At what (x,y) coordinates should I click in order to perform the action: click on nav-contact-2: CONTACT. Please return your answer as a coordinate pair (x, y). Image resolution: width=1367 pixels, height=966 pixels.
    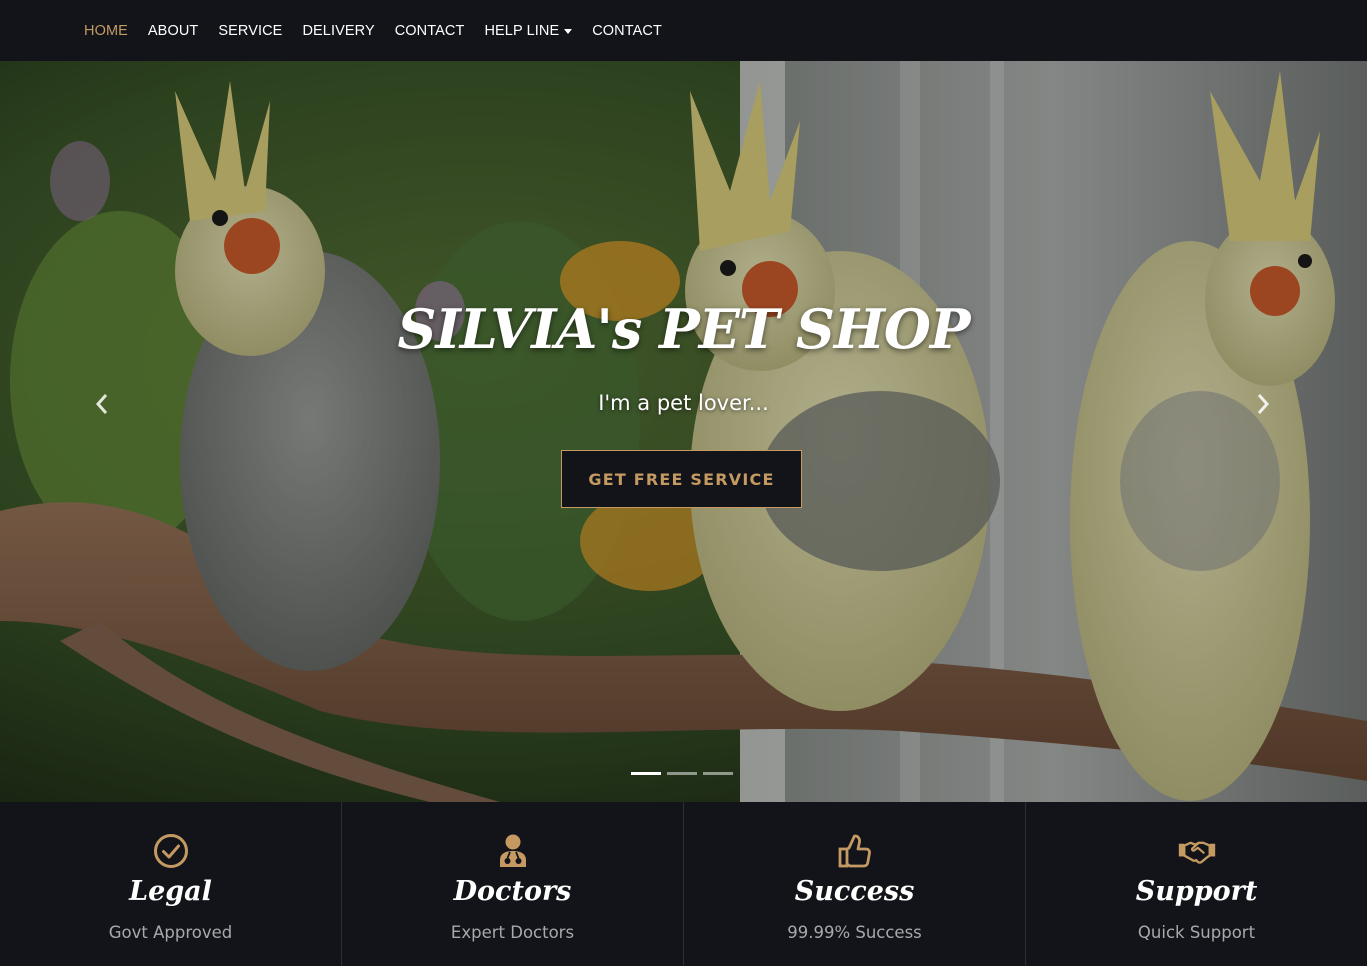
    Looking at the image, I should click on (627, 31).